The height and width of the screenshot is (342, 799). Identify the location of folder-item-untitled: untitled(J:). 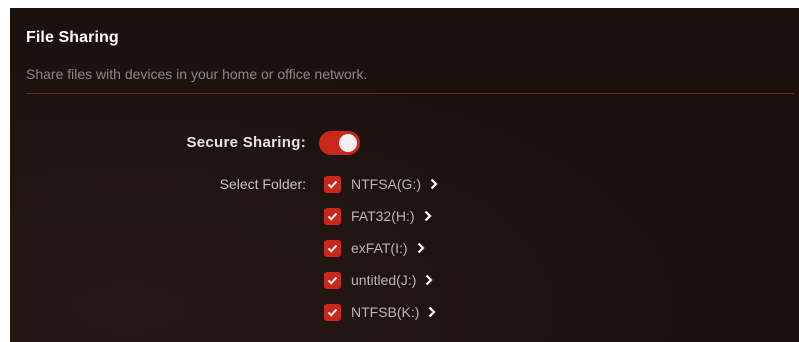
(378, 280).